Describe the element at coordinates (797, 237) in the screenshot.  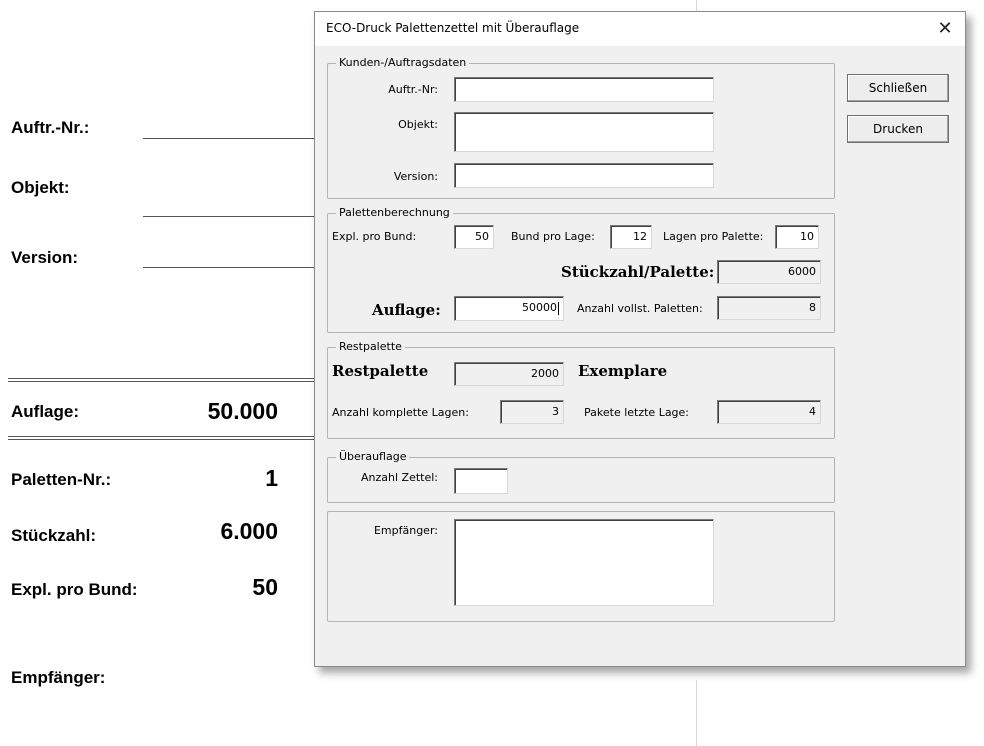
I see `layers-per-pallet-input: 10` at that location.